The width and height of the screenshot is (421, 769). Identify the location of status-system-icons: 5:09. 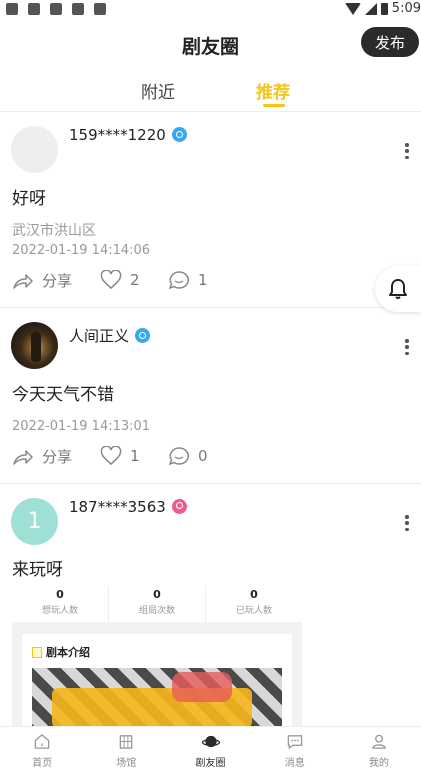
(382, 8).